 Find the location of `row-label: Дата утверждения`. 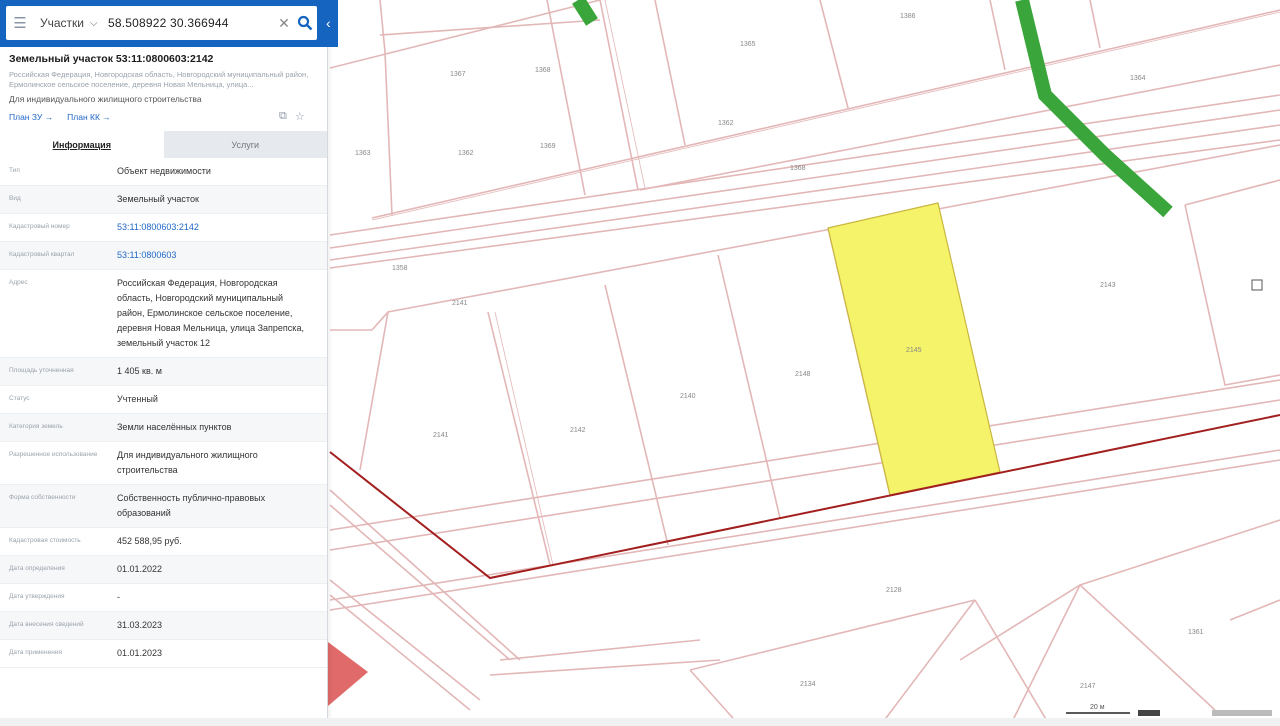

row-label: Дата утверждения is located at coordinates (37, 596).